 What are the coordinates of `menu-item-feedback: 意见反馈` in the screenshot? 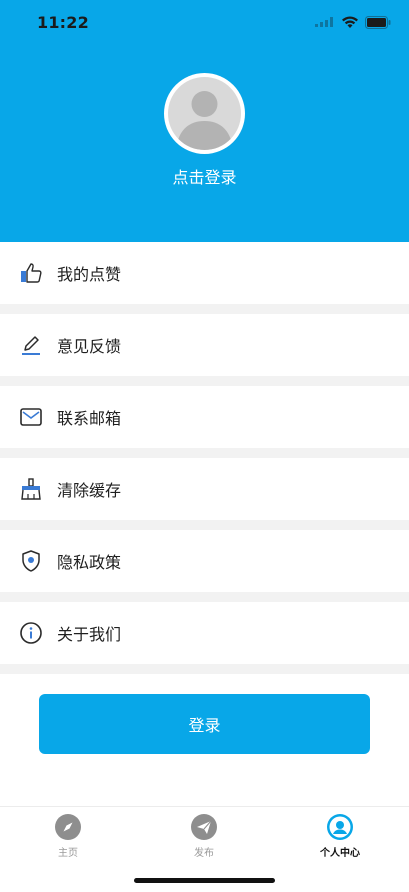 It's located at (204, 350).